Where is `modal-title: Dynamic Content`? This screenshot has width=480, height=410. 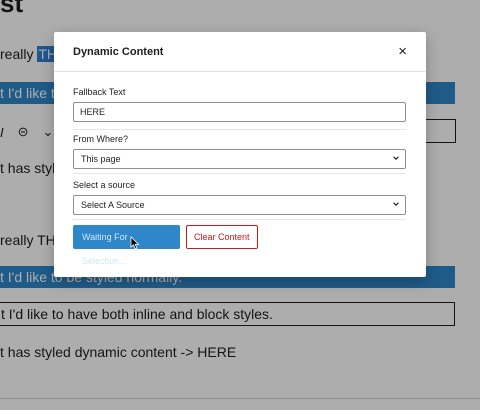
modal-title: Dynamic Content is located at coordinates (118, 51).